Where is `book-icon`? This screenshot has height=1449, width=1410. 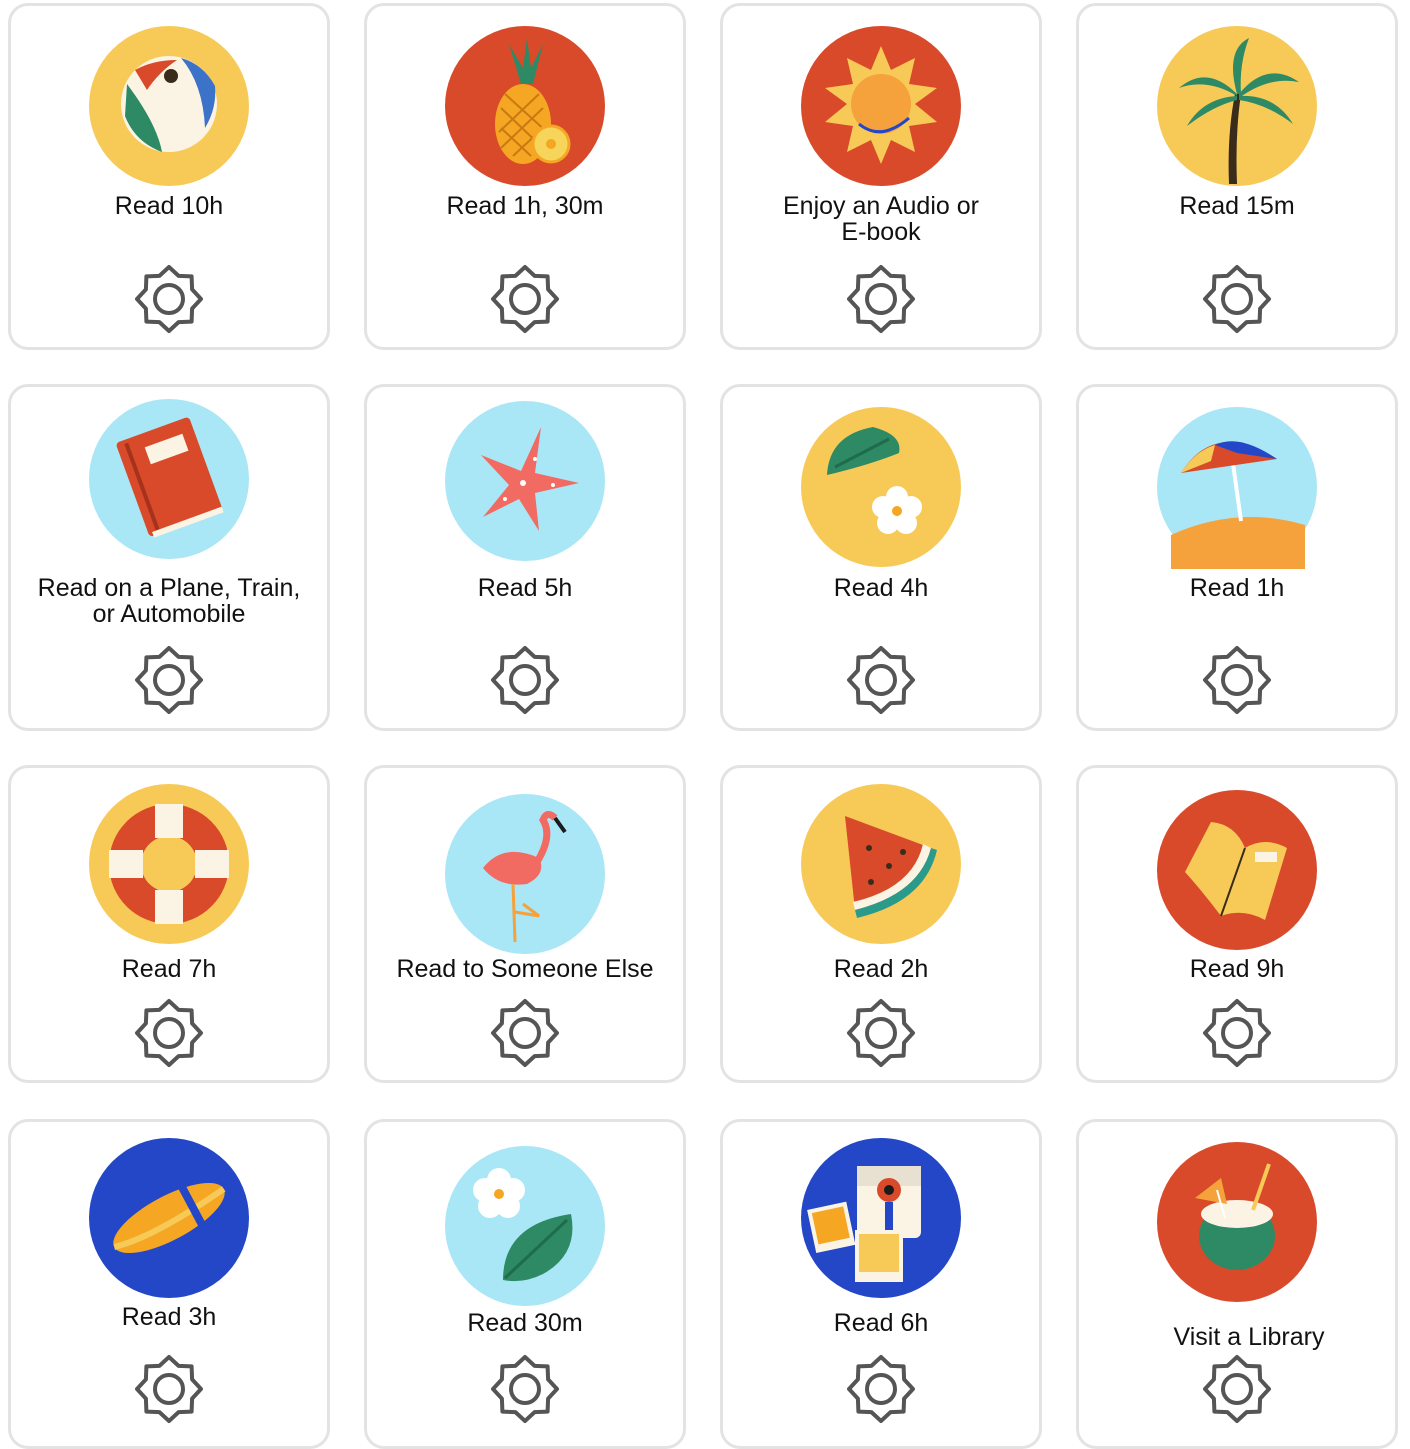
book-icon is located at coordinates (169, 479).